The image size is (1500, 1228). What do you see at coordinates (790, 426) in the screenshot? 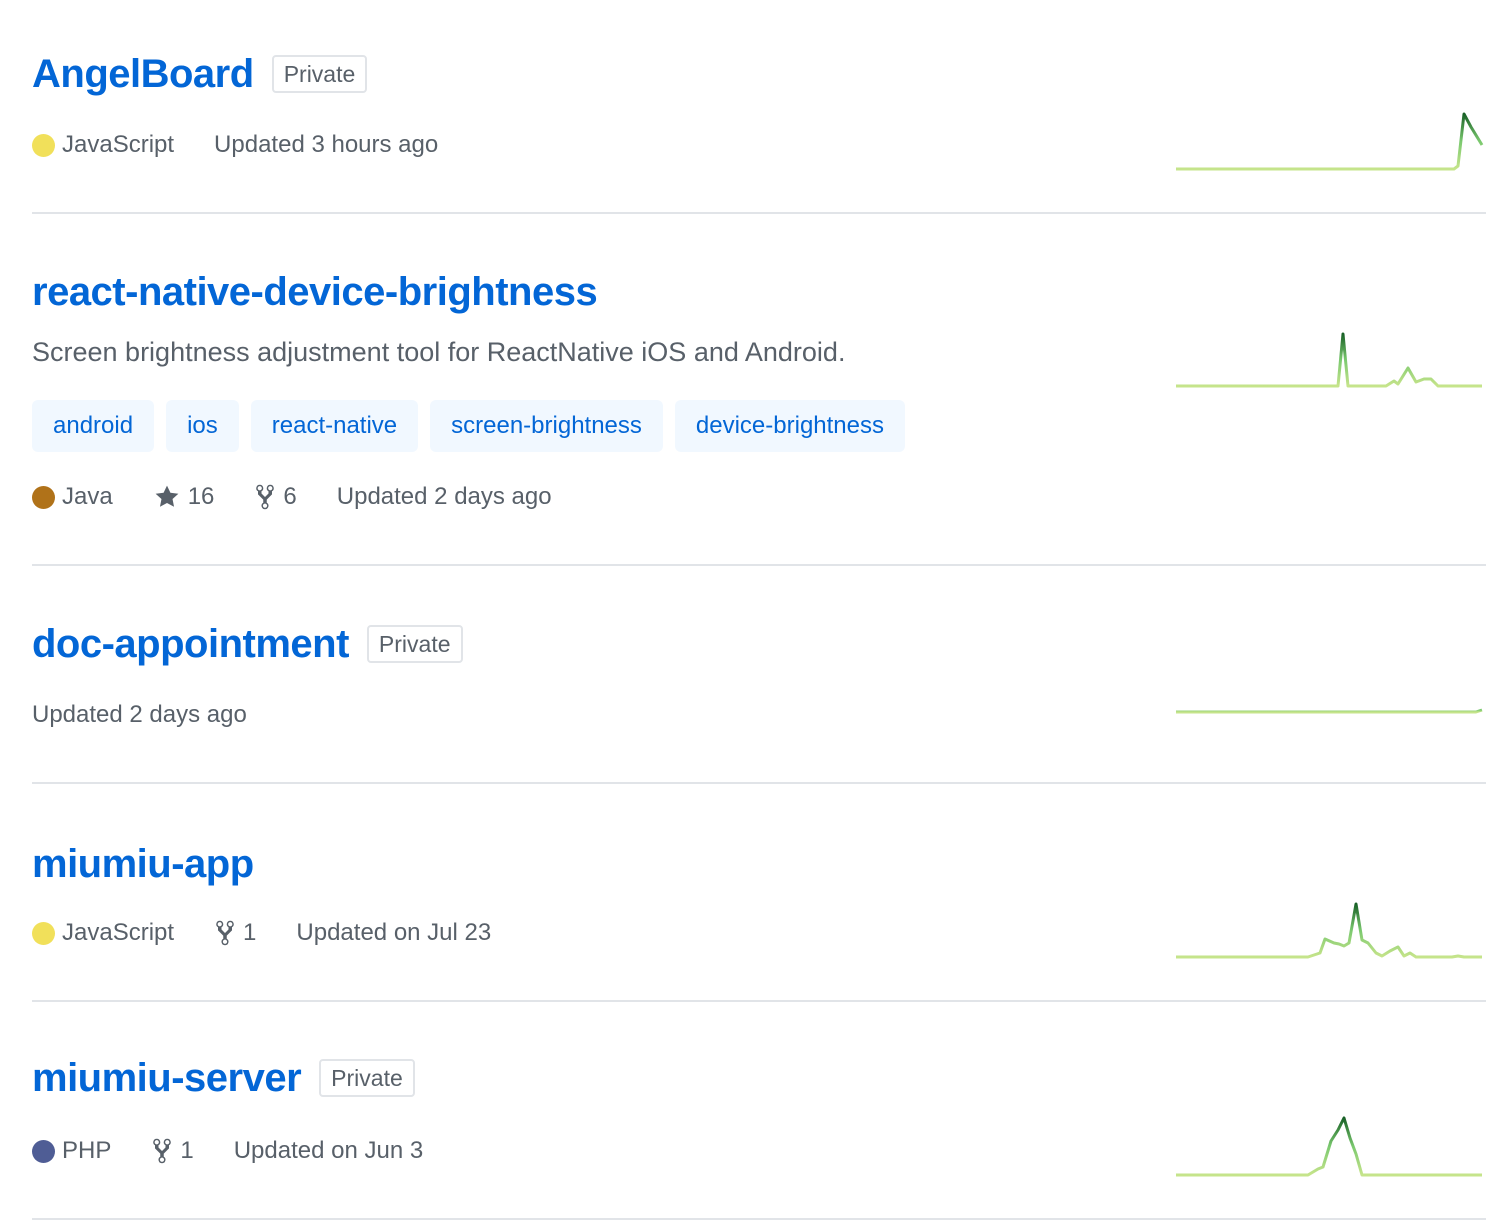
I see `topic-tag: device-brightness` at bounding box center [790, 426].